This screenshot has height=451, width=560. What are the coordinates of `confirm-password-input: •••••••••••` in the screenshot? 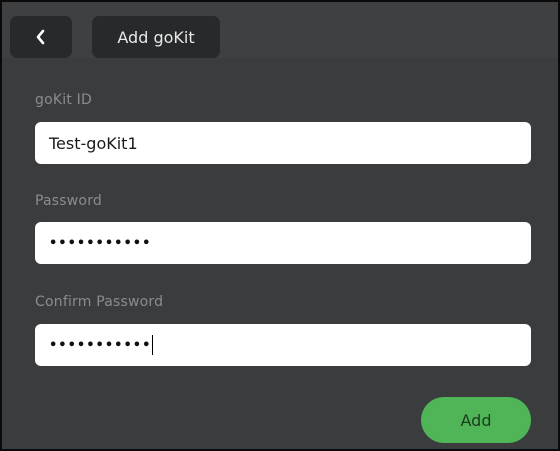 It's located at (283, 345).